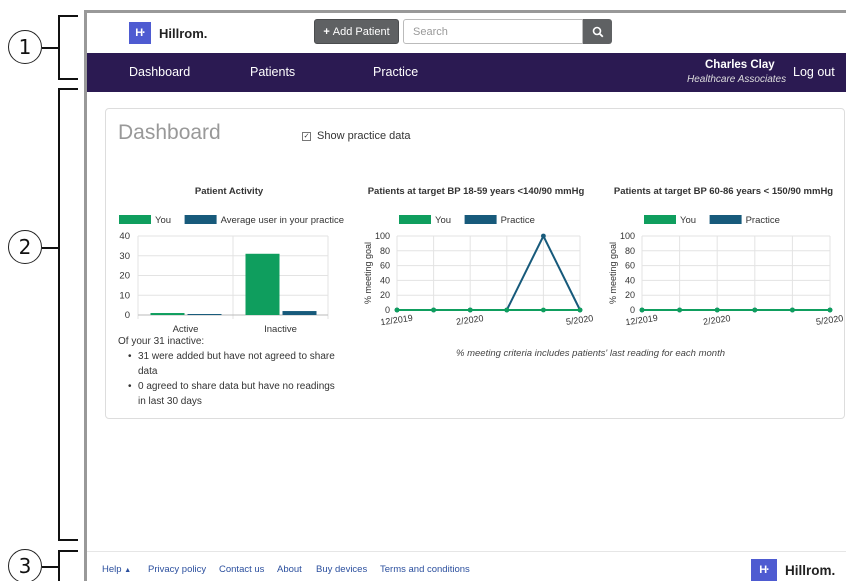 The image size is (846, 581). Describe the element at coordinates (124, 256) in the screenshot. I see `y-tick-label: 30` at that location.